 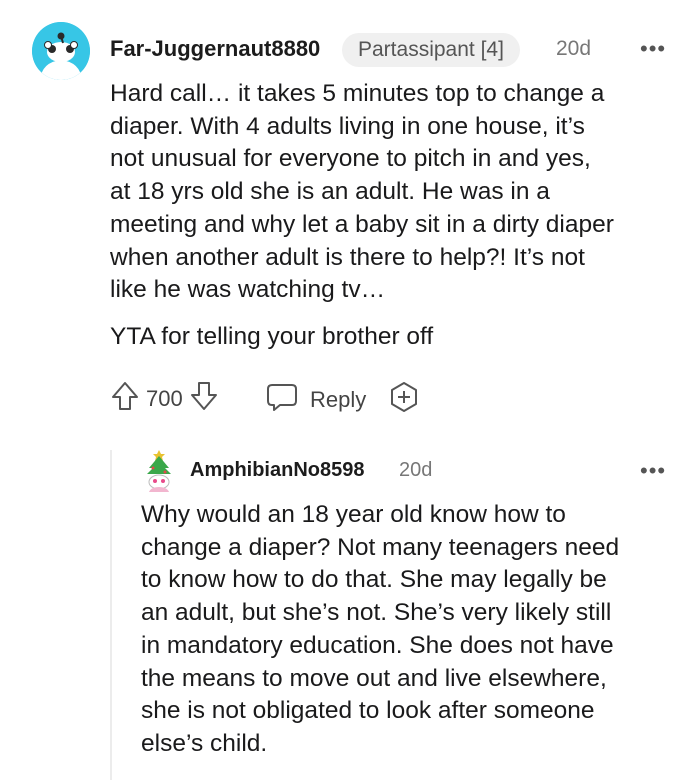 What do you see at coordinates (282, 399) in the screenshot?
I see `reply-bubble-icon` at bounding box center [282, 399].